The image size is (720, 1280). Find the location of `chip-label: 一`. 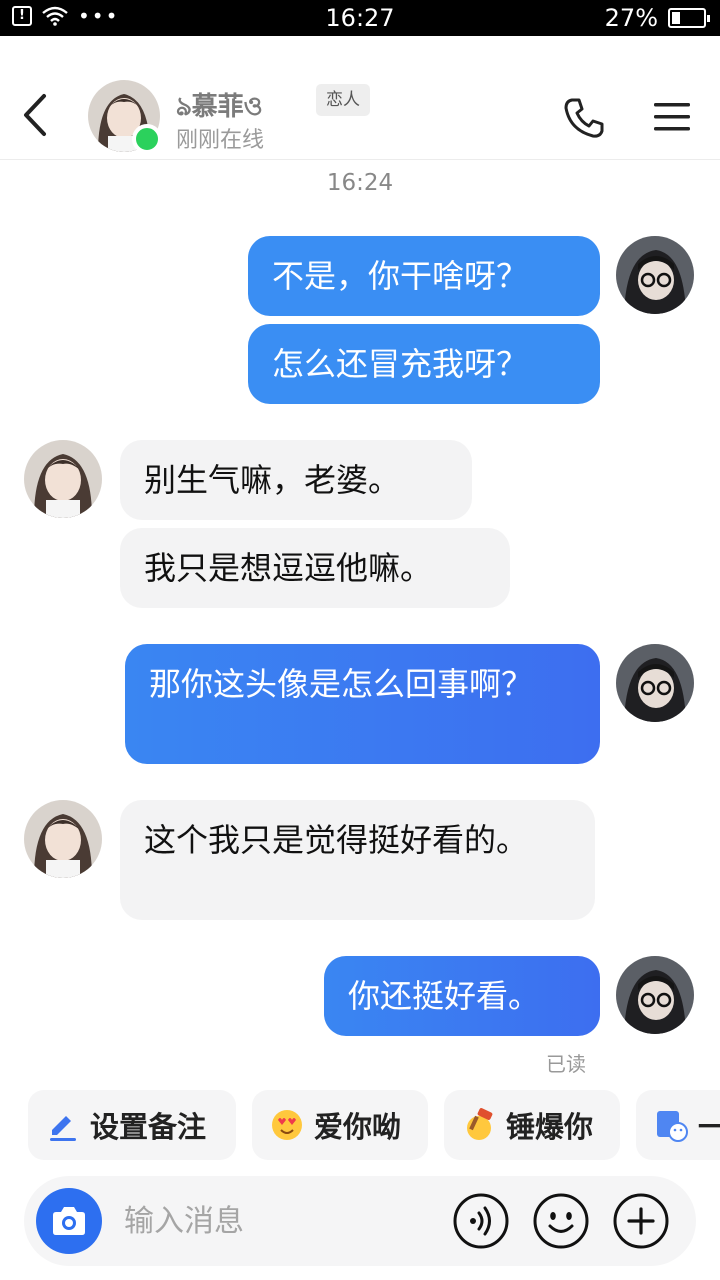

chip-label: 一 is located at coordinates (709, 1127).